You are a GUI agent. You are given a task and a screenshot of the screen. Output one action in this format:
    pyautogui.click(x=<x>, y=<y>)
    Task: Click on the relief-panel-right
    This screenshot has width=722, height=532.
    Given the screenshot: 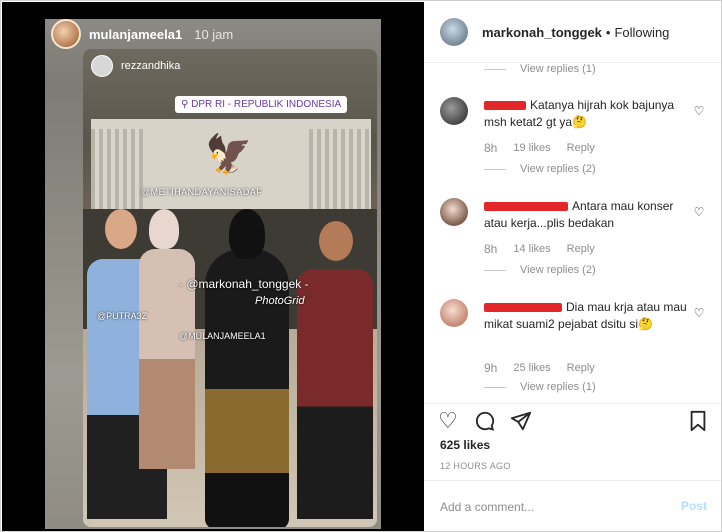 What is the action you would take?
    pyautogui.click(x=340, y=169)
    